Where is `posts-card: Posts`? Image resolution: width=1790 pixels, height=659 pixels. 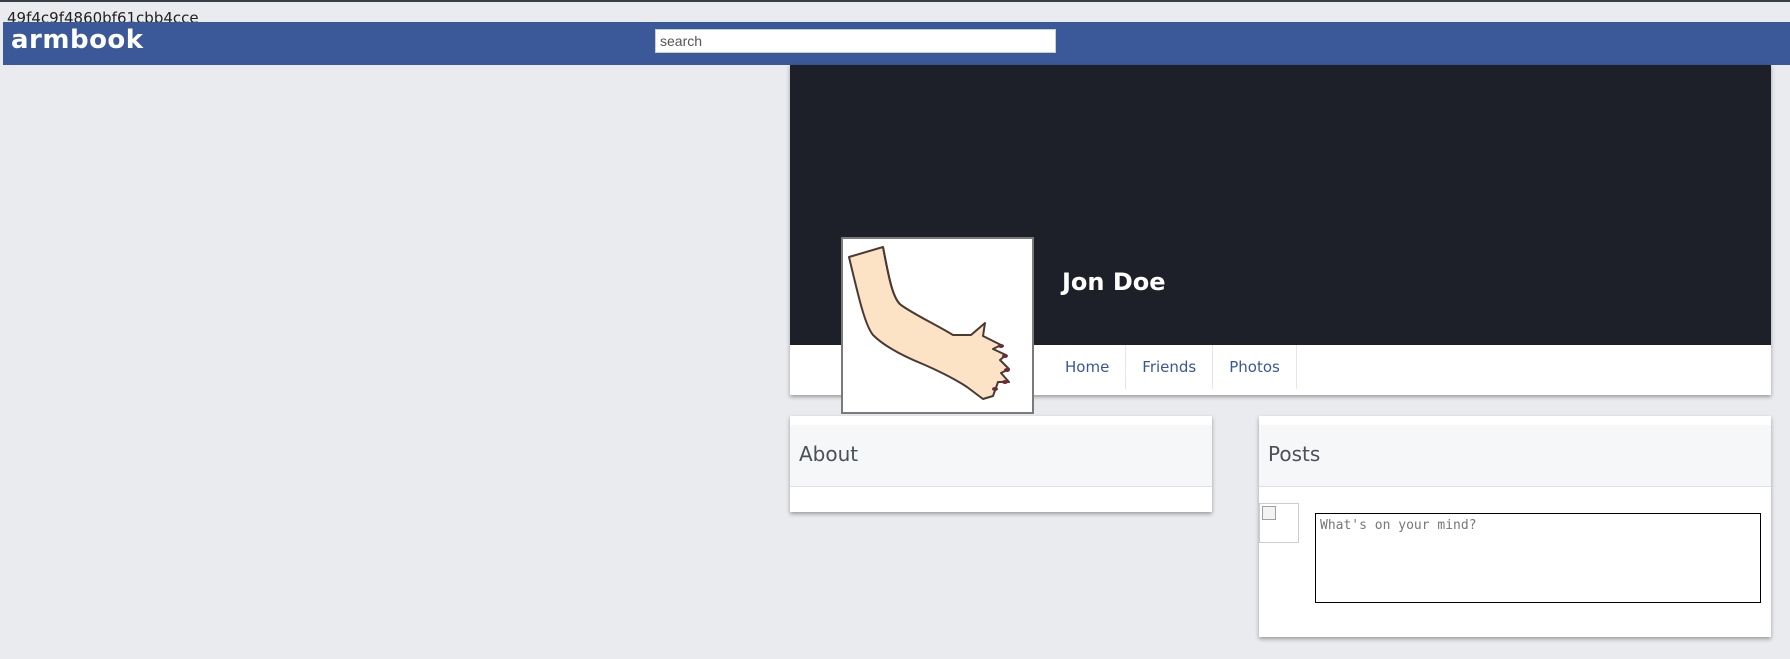 posts-card: Posts is located at coordinates (1515, 526).